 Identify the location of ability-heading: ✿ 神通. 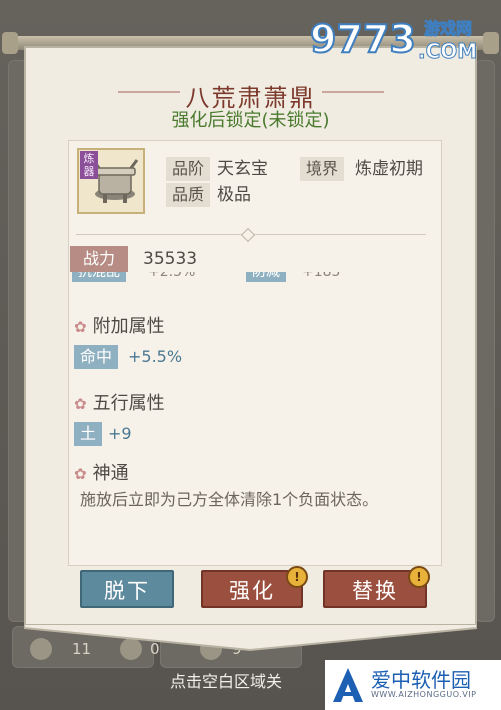
(101, 474).